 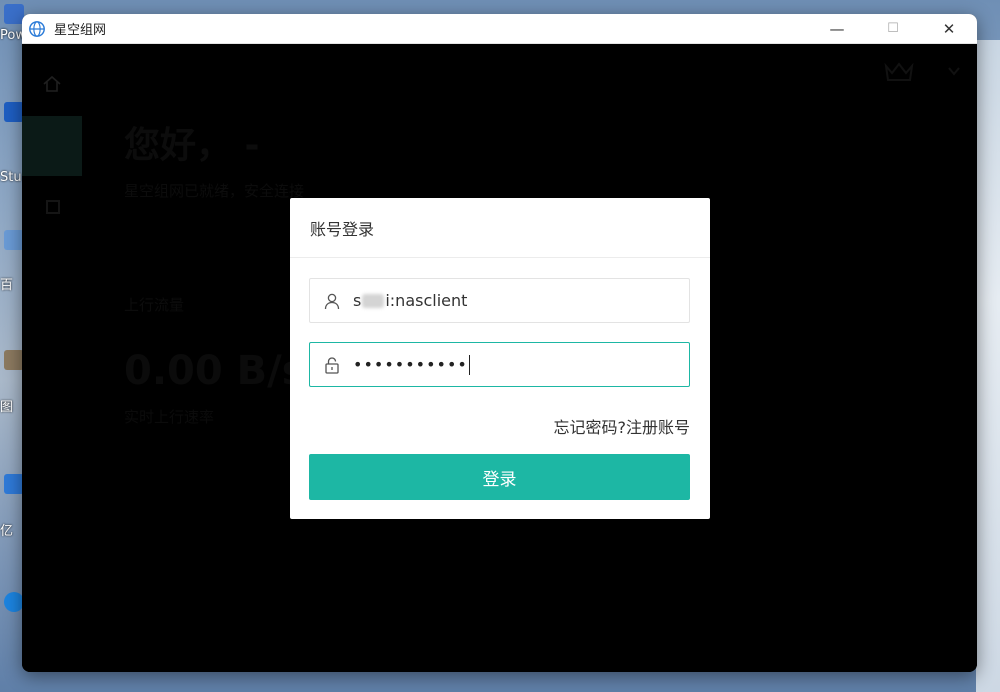 What do you see at coordinates (357, 300) in the screenshot?
I see `username-prefix: s` at bounding box center [357, 300].